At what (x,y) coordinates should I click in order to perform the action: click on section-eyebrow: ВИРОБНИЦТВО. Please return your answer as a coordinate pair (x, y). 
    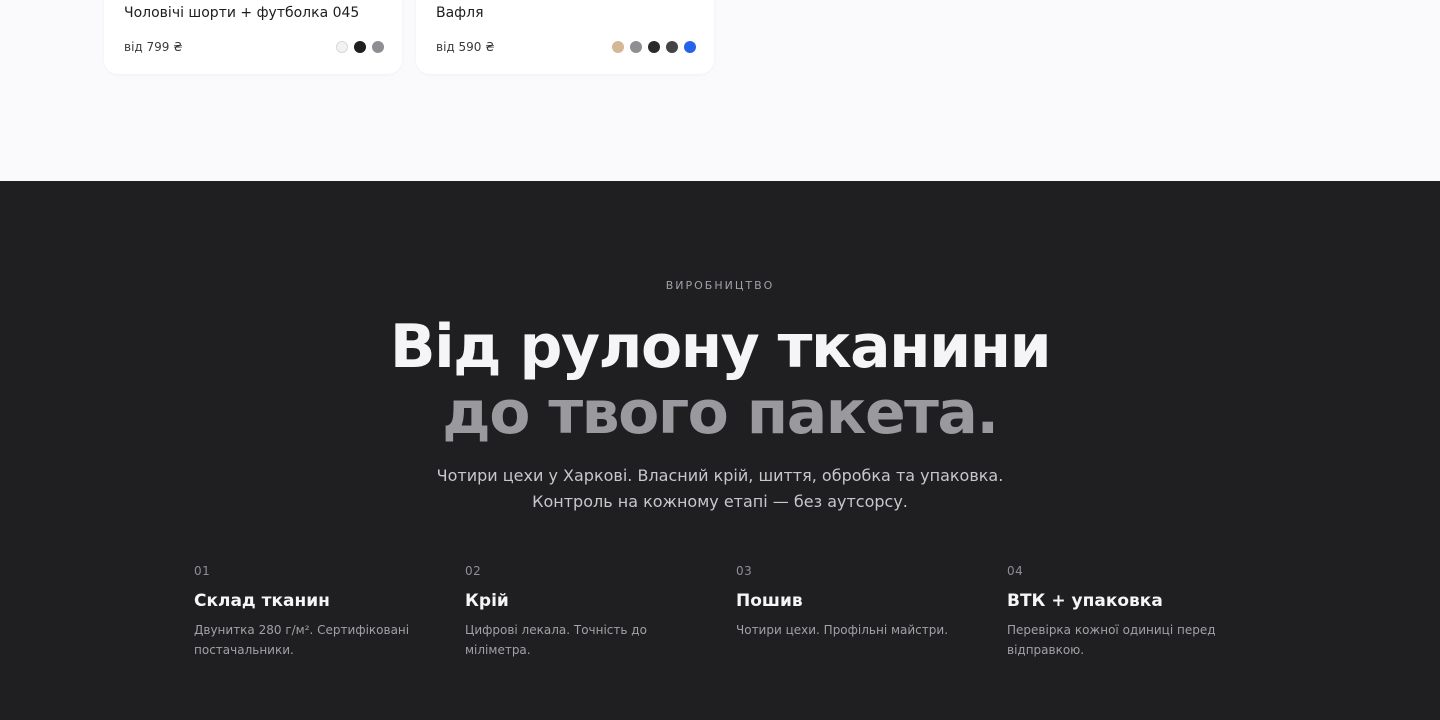
    Looking at the image, I should click on (720, 285).